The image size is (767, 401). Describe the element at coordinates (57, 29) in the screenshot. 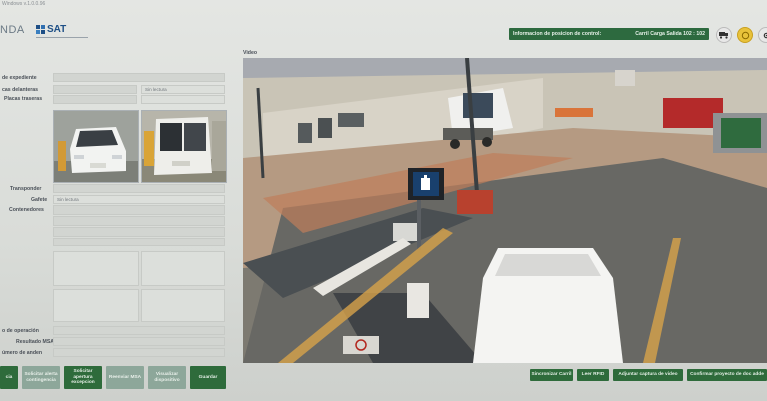

I see `sat-logo-text: SAT` at that location.